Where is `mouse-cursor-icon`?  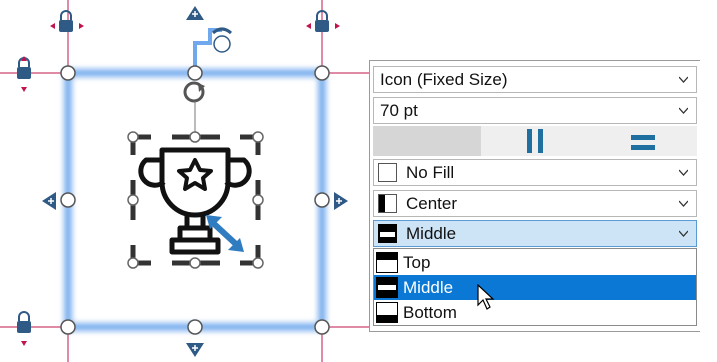
mouse-cursor-icon is located at coordinates (486, 297).